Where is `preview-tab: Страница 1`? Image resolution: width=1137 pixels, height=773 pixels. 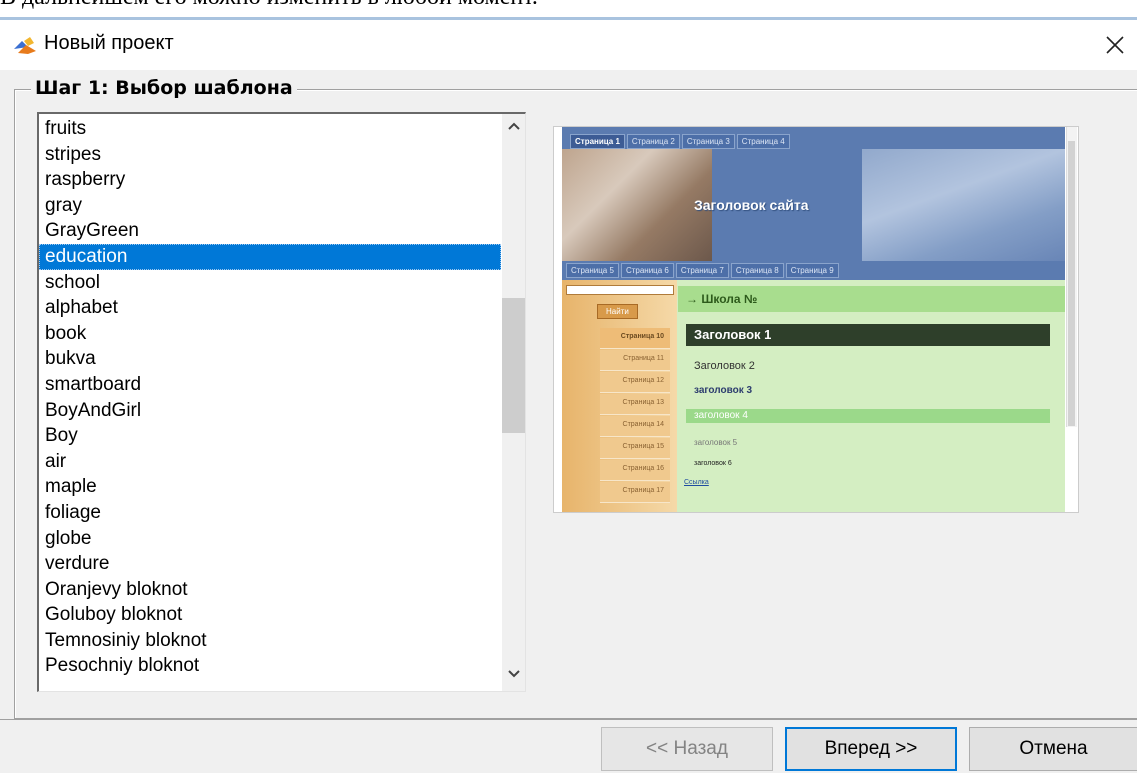 preview-tab: Страница 1 is located at coordinates (597, 141).